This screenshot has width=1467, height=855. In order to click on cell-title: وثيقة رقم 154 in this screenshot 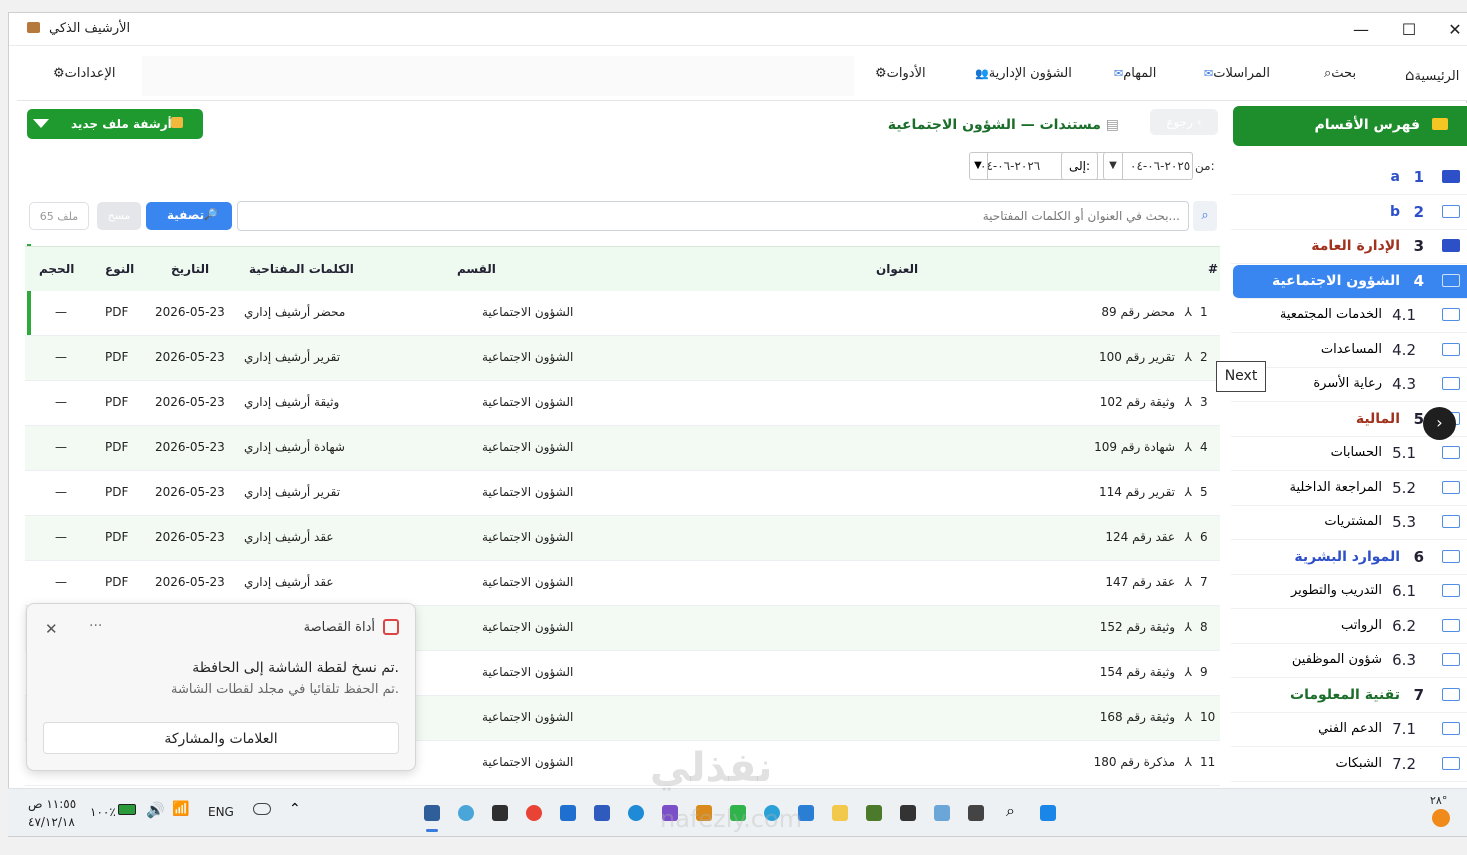, I will do `click(1137, 672)`.